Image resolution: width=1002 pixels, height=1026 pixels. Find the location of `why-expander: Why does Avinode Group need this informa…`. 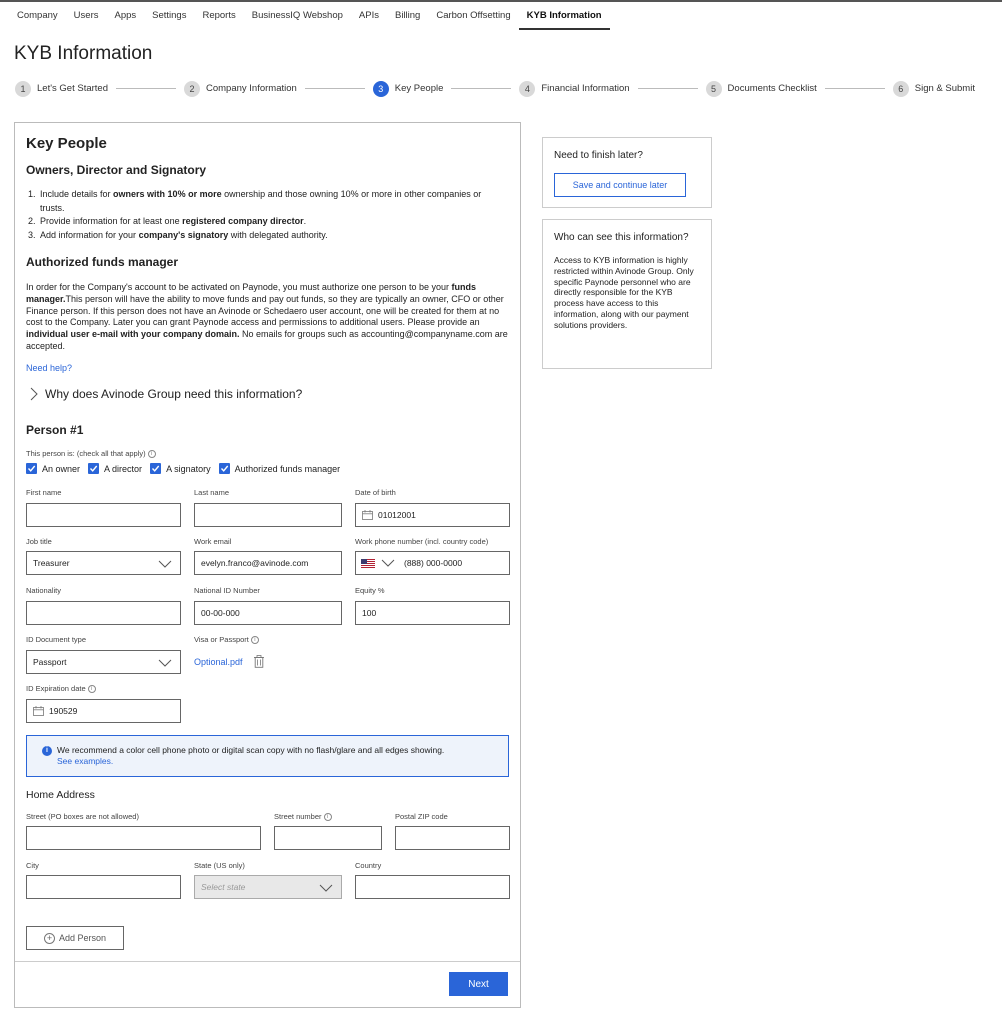

why-expander: Why does Avinode Group need this informa… is located at coordinates (165, 394).